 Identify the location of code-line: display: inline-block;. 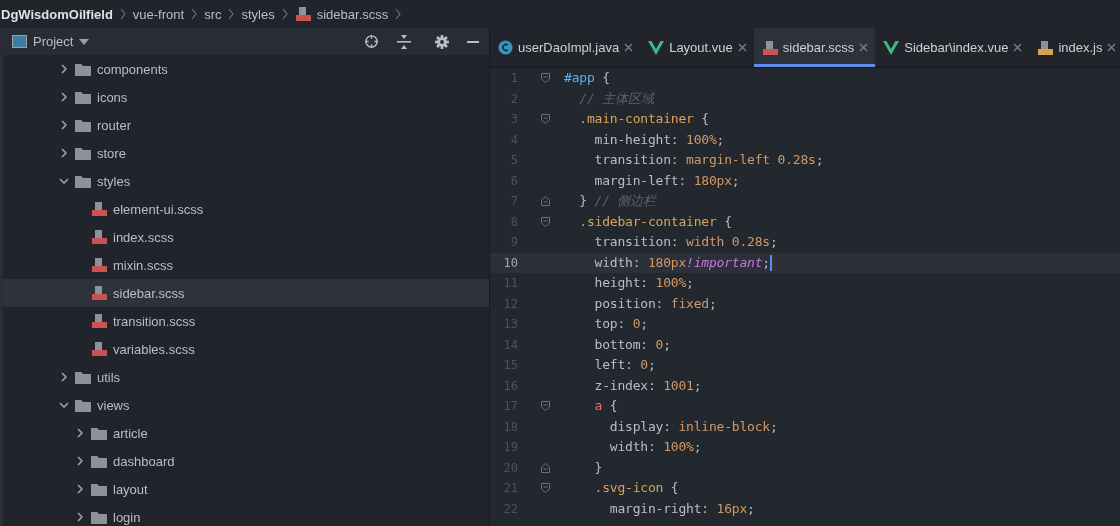
(693, 426).